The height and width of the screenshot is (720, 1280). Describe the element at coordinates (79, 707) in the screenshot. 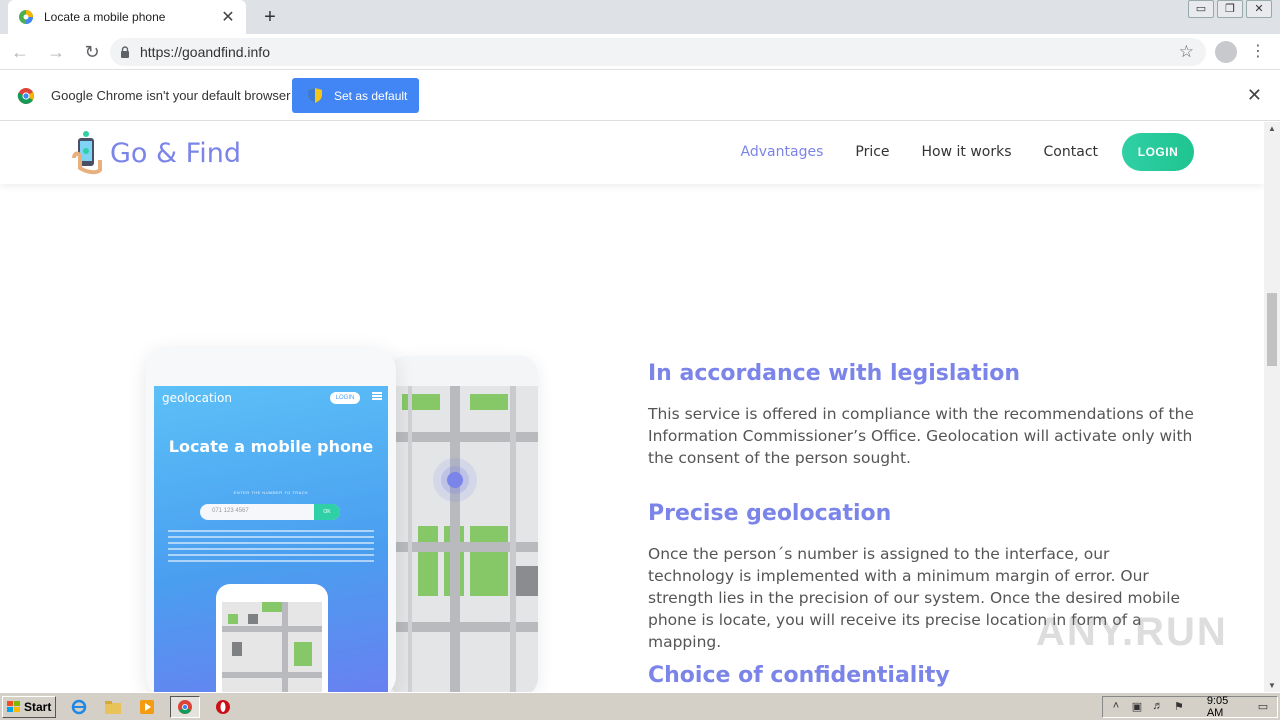

I see `ie-icon` at that location.